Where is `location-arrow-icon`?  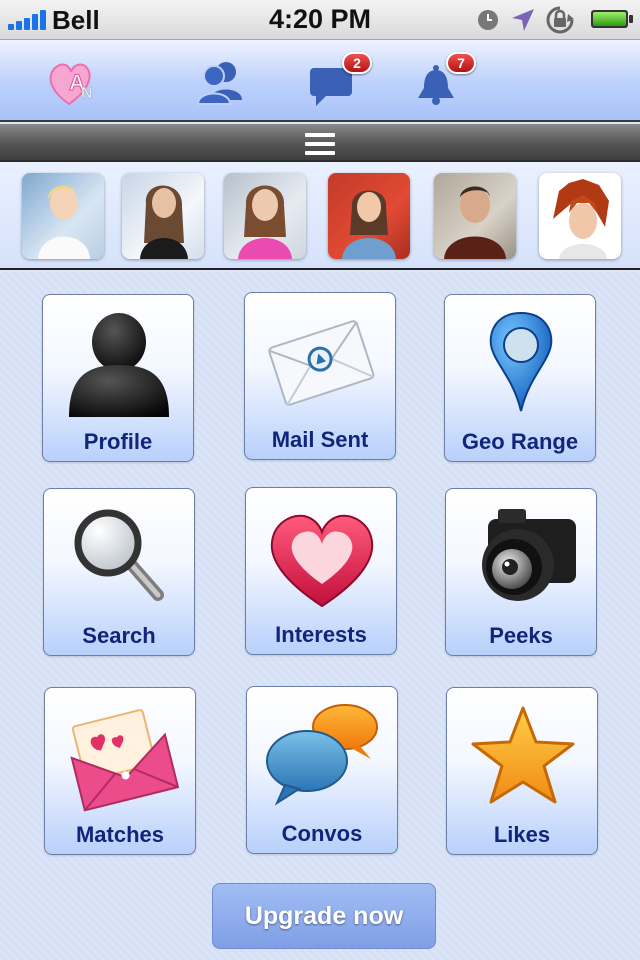
location-arrow-icon is located at coordinates (523, 20).